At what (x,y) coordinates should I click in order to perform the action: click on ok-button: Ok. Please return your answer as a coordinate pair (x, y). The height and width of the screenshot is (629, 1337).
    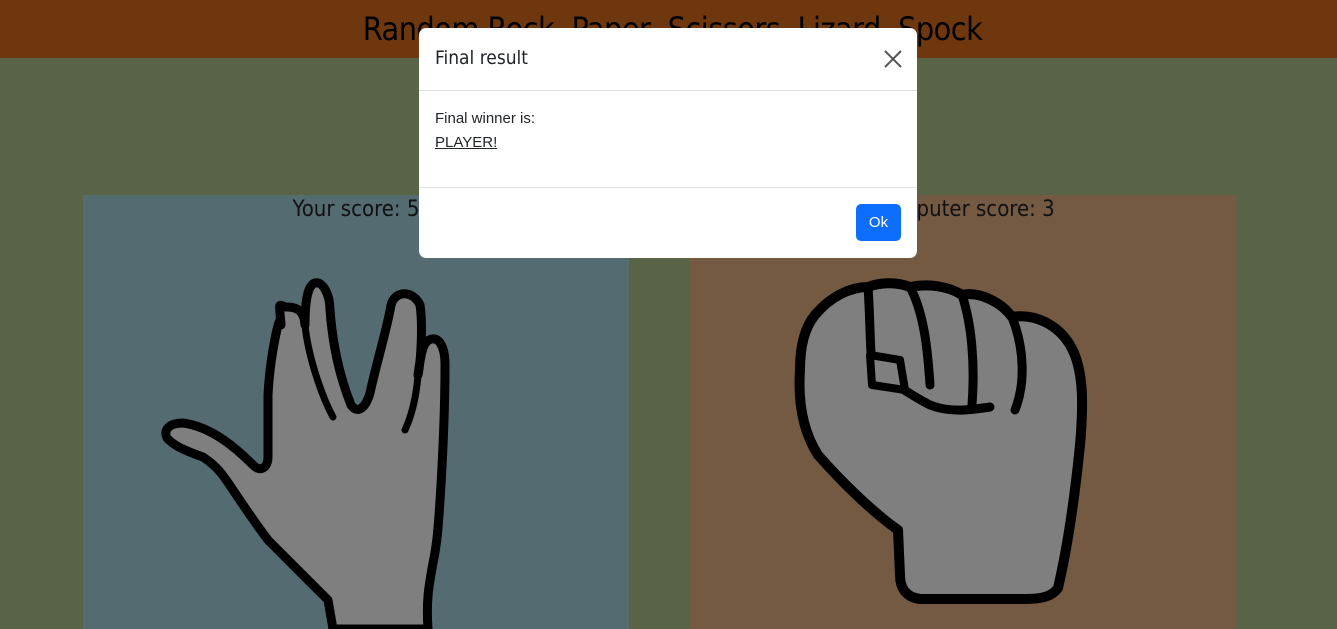
    Looking at the image, I should click on (878, 222).